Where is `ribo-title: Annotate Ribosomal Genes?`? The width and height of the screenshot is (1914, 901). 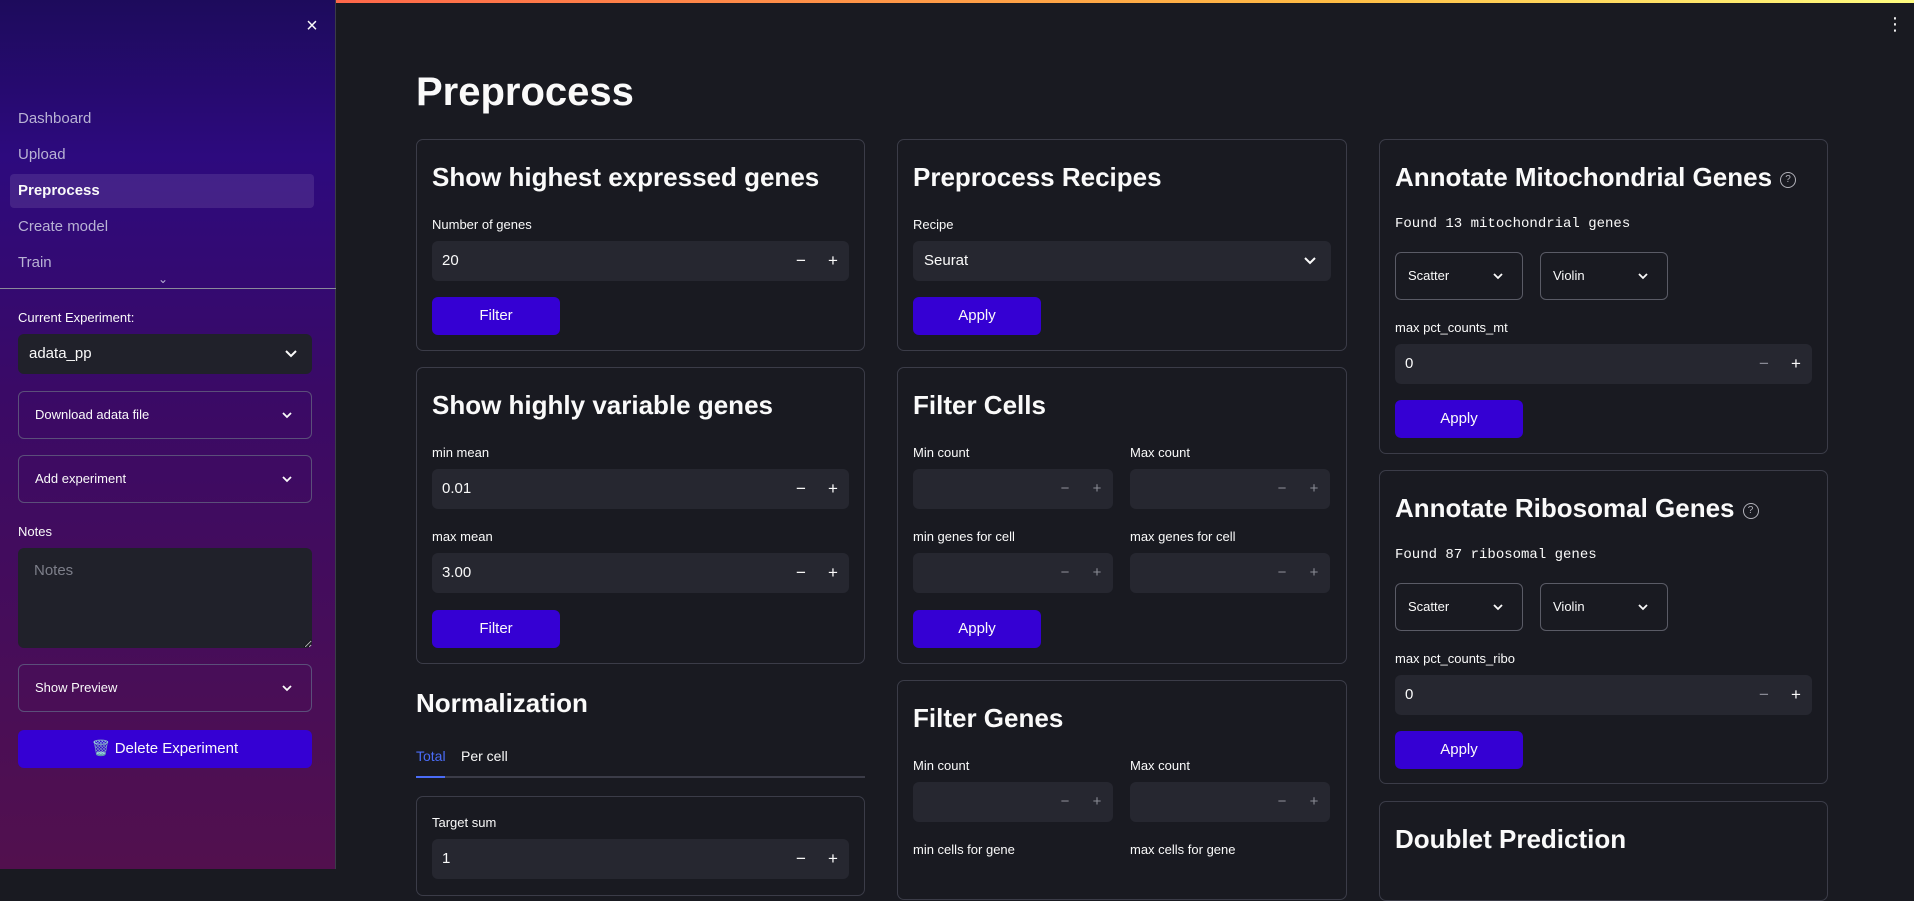
ribo-title: Annotate Ribosomal Genes? is located at coordinates (1577, 508).